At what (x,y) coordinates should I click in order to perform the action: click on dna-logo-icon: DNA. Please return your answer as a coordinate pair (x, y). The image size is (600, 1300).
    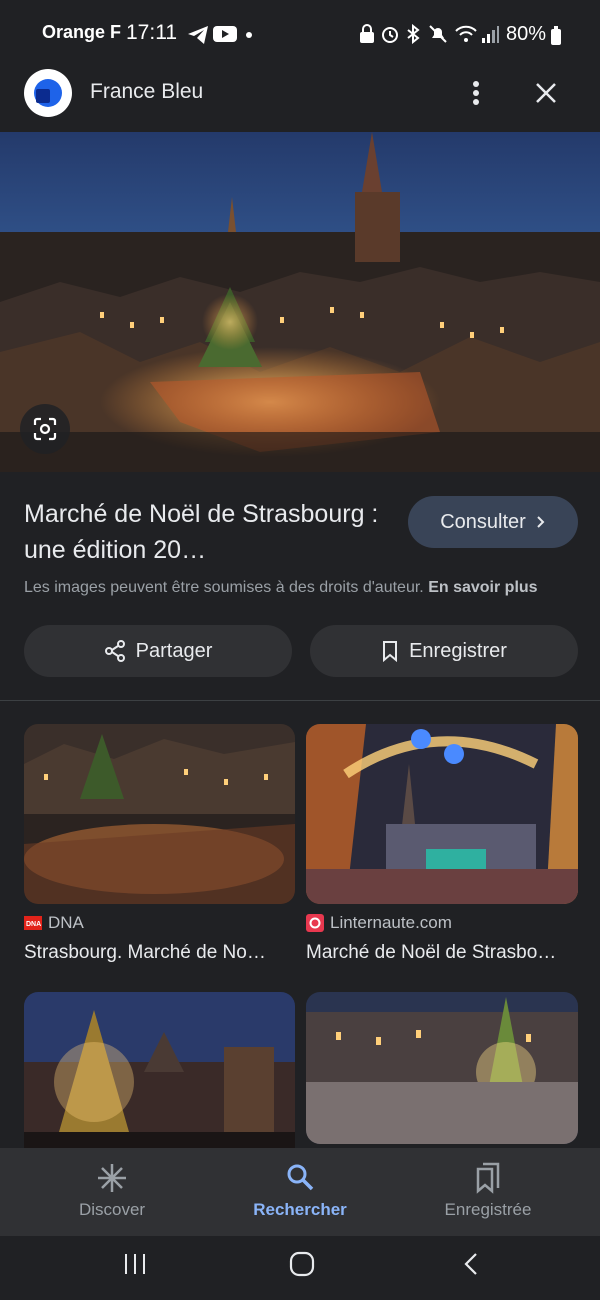
    Looking at the image, I should click on (33, 923).